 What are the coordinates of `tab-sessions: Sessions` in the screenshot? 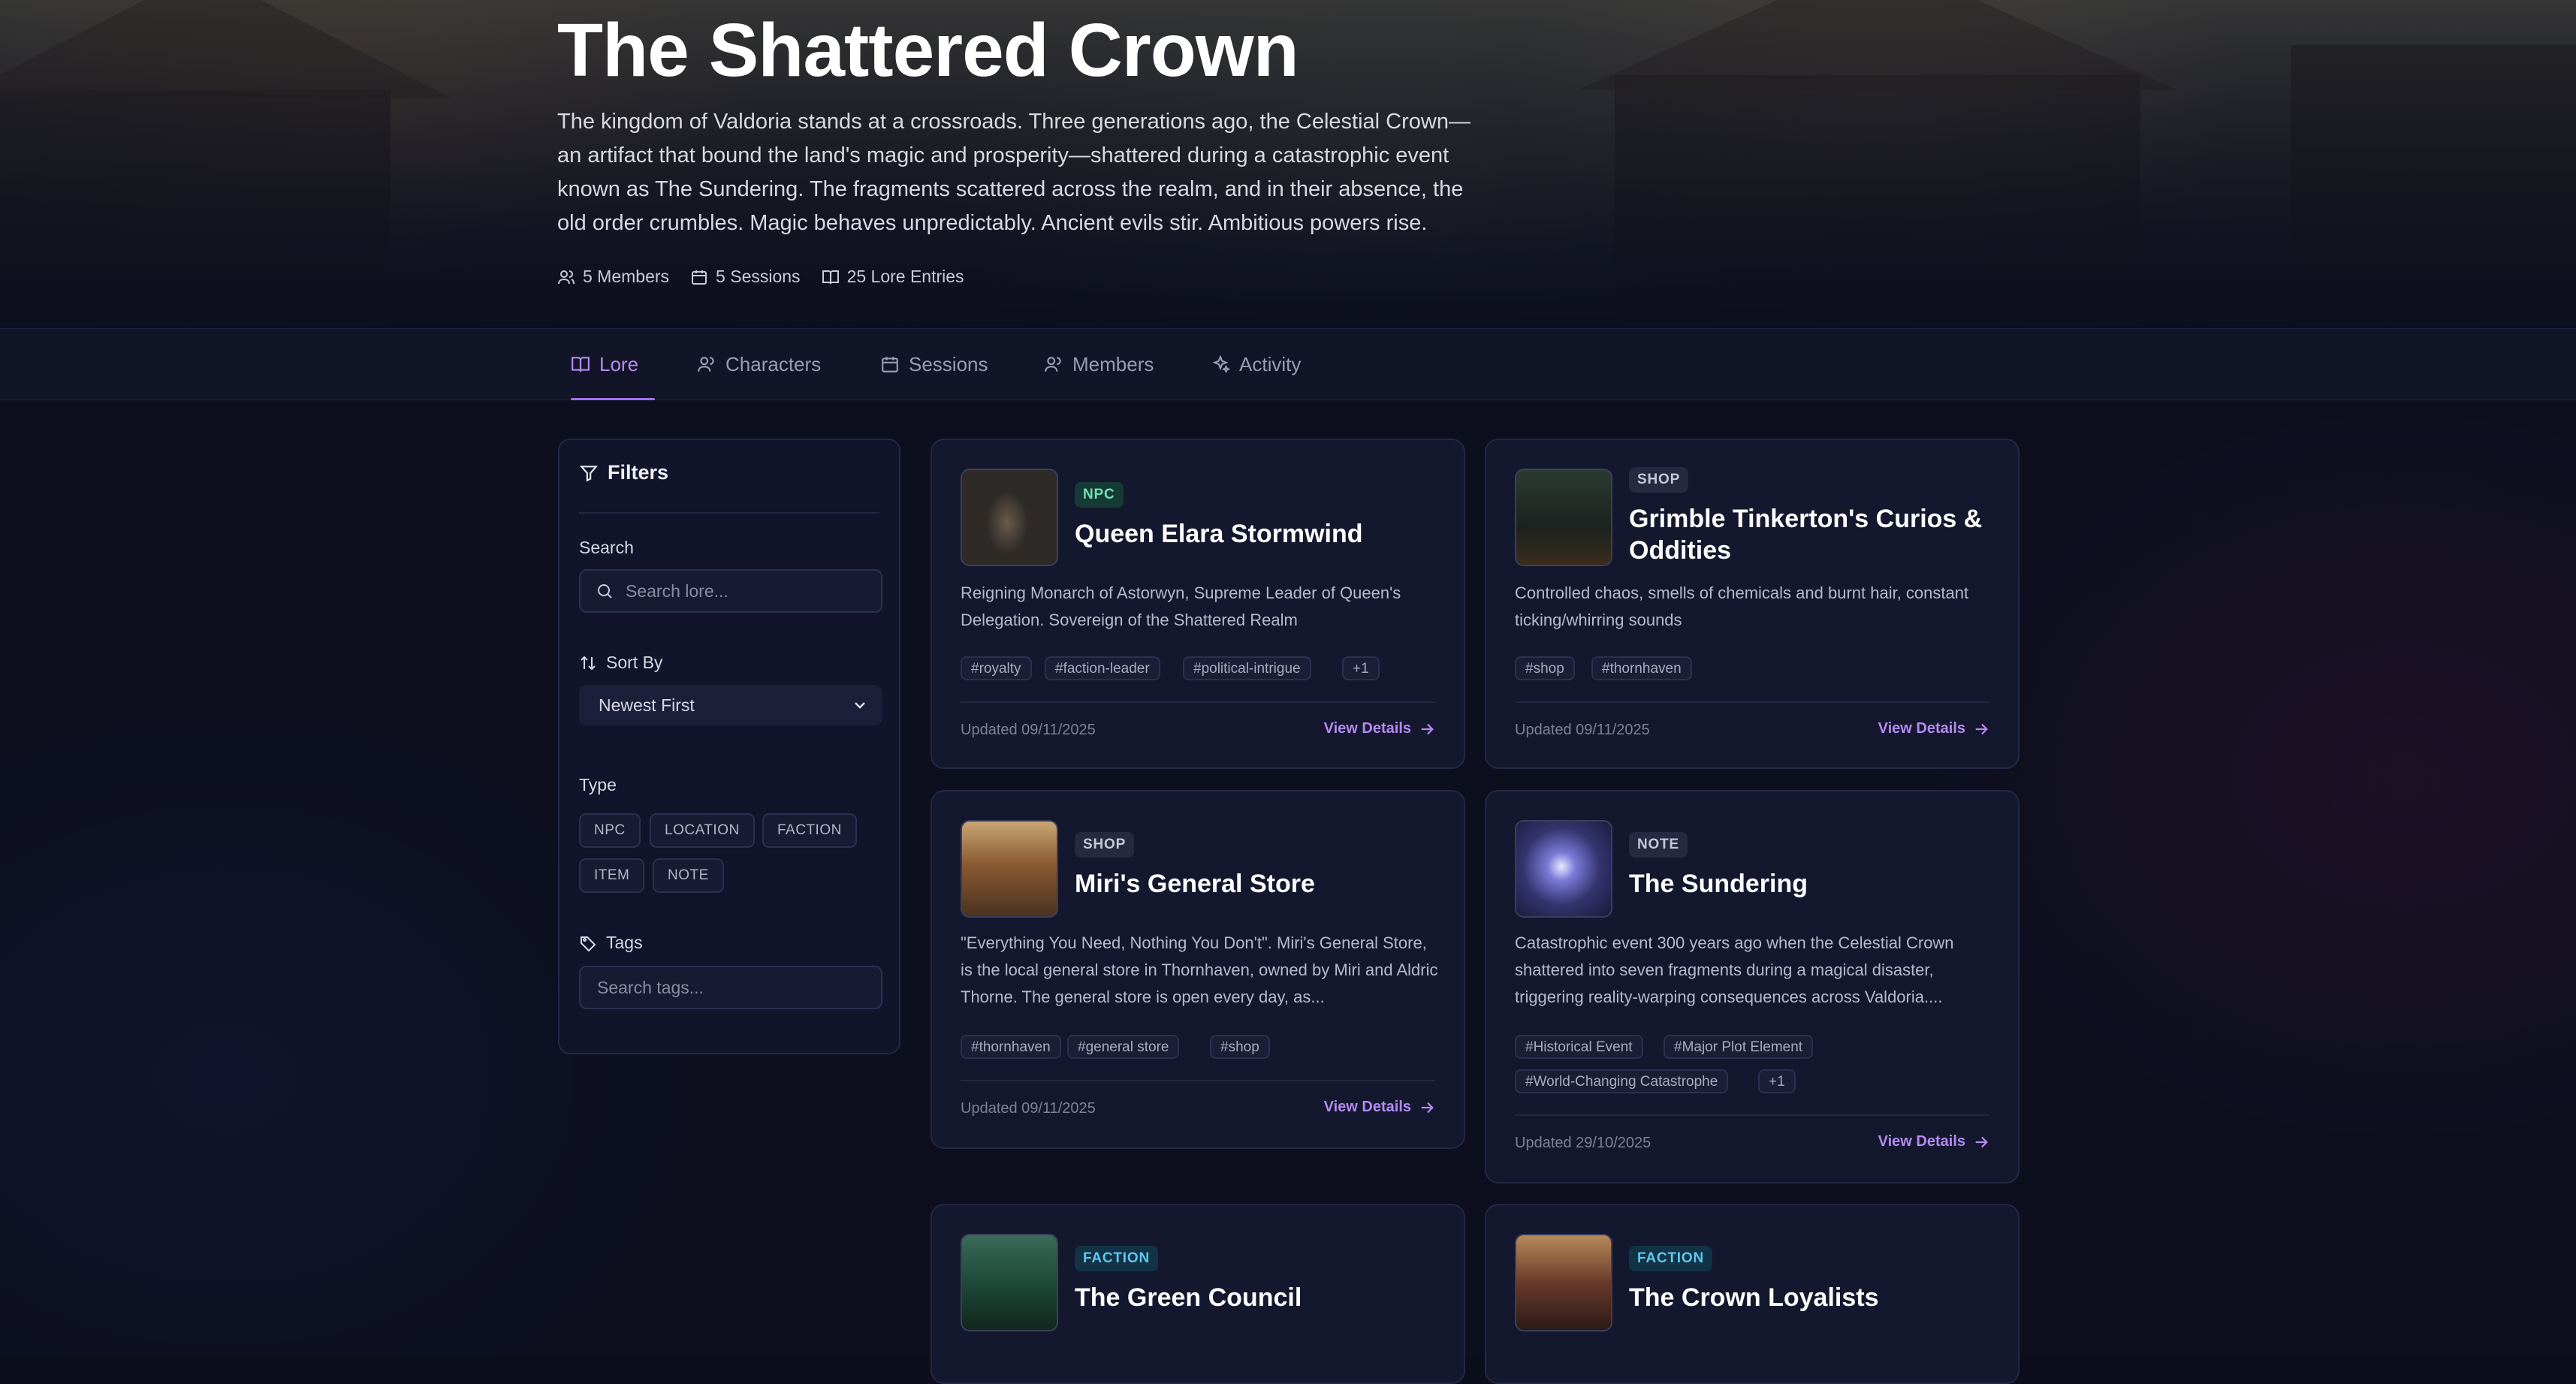 It's located at (934, 364).